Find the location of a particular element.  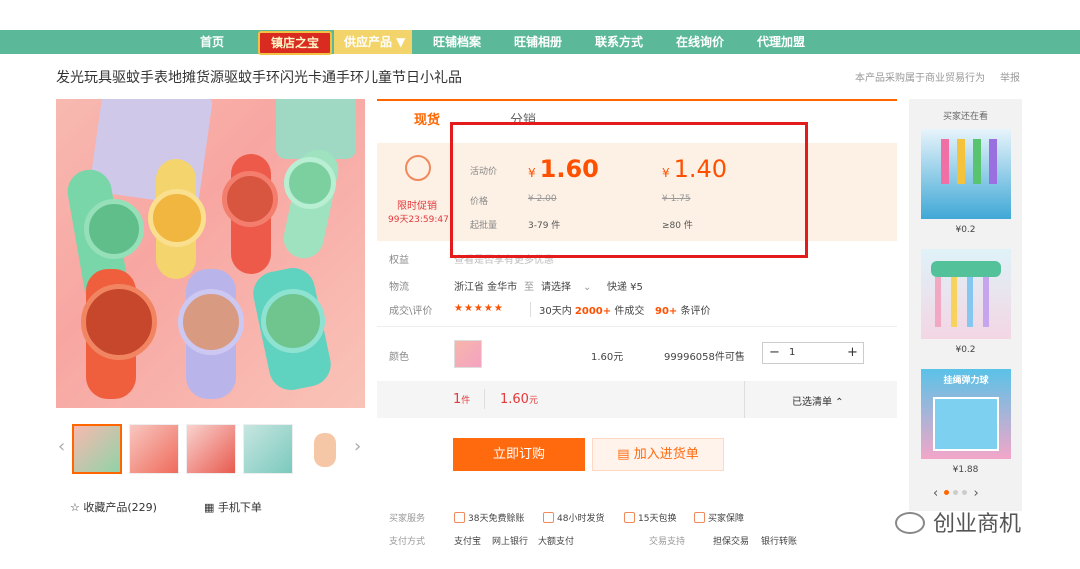

also-viewing-sidebar: 买家还在看 ¥0.2 ¥0.2 挂绳弹力球 ¥1.88 ‹ › is located at coordinates (965, 305).